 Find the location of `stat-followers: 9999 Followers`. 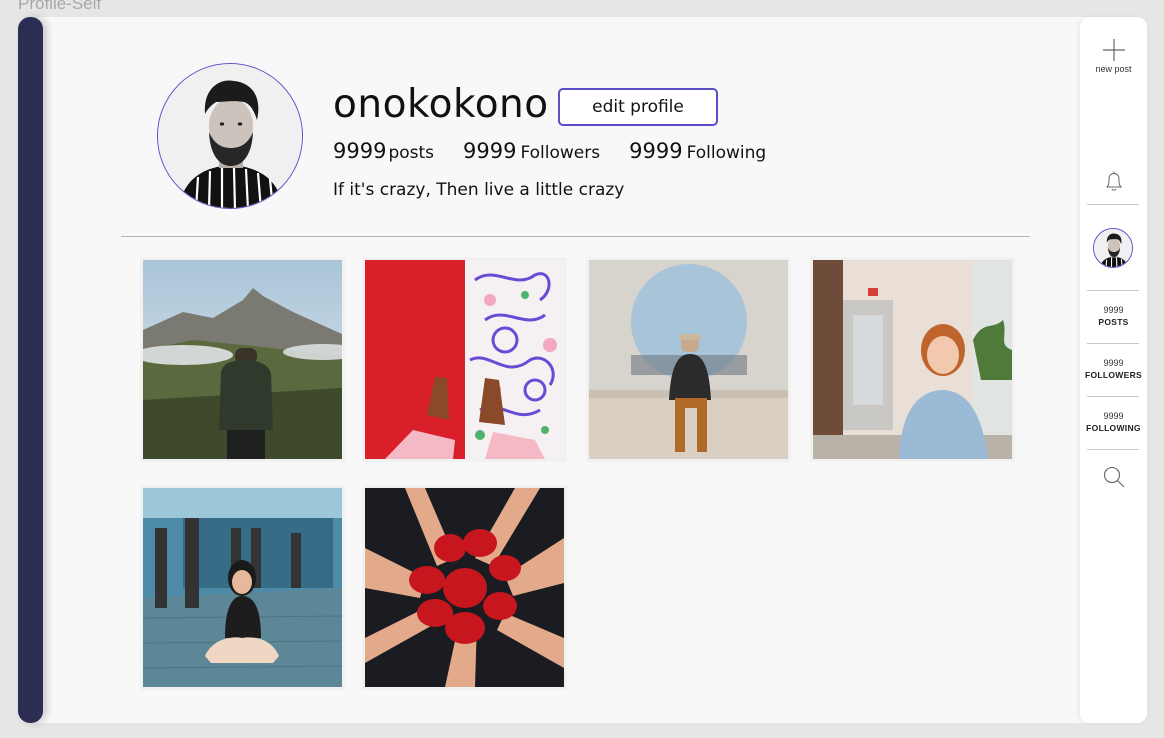

stat-followers: 9999 Followers is located at coordinates (531, 151).